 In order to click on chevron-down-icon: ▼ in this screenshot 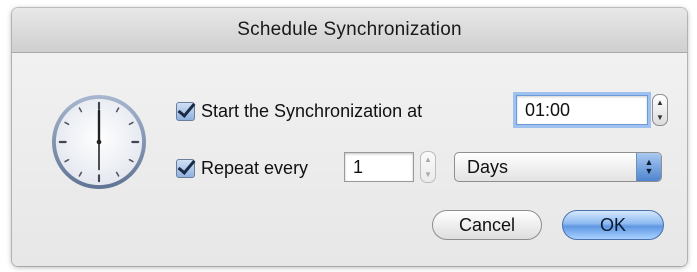, I will do `click(649, 171)`.